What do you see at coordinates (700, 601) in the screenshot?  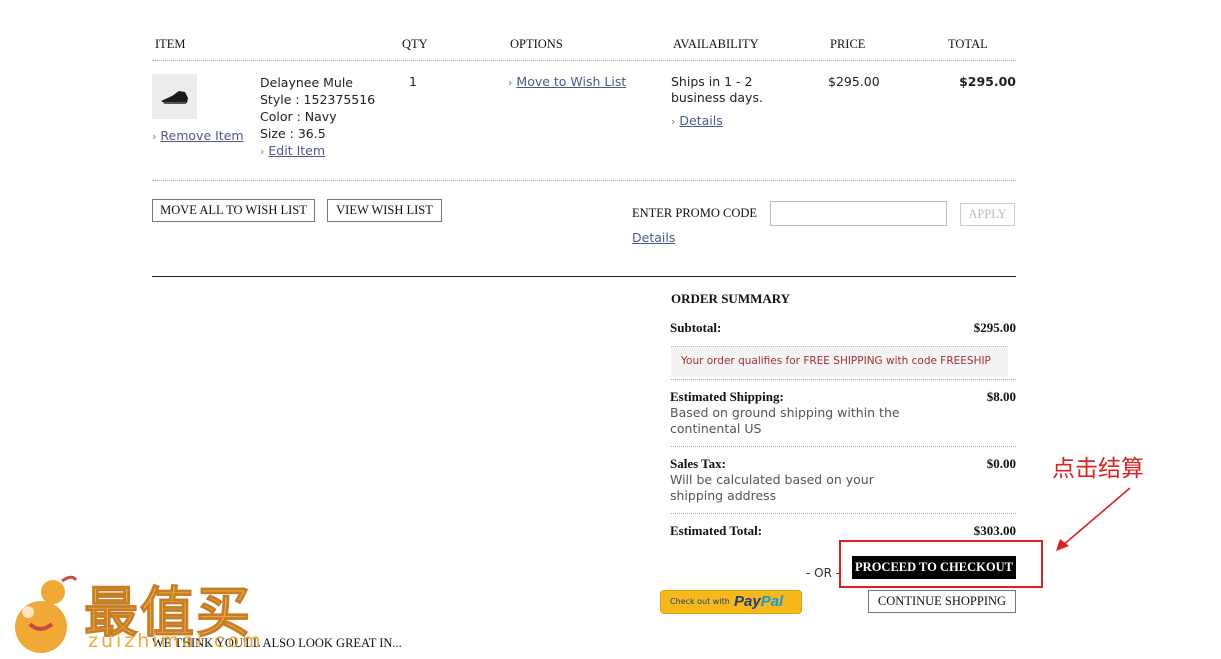 I see `paypal-button-prefix: Check out with` at bounding box center [700, 601].